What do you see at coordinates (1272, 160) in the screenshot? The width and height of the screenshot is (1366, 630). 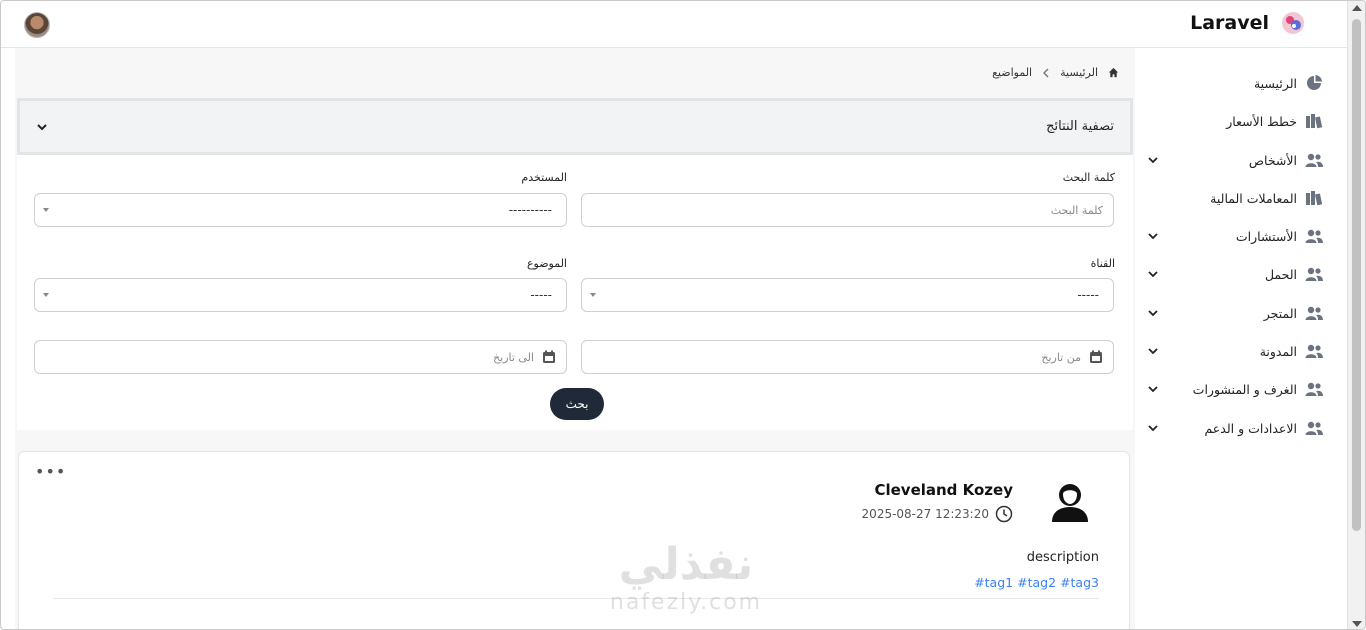 I see `sidebar-item-label: الأشخاص` at bounding box center [1272, 160].